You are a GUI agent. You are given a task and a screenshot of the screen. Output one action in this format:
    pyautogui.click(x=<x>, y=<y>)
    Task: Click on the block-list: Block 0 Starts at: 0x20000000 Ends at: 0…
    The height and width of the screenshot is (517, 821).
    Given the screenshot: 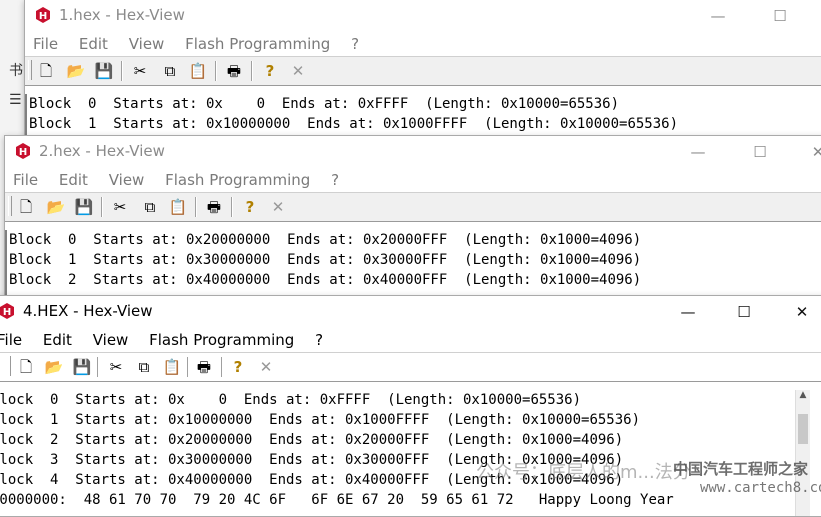 What is the action you would take?
    pyautogui.click(x=413, y=263)
    